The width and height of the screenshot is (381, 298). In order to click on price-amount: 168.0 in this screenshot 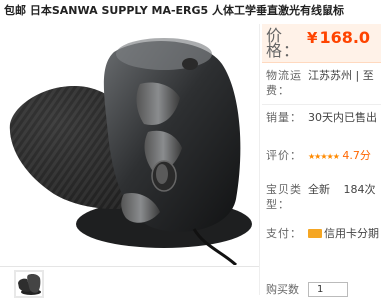, I will do `click(345, 37)`.